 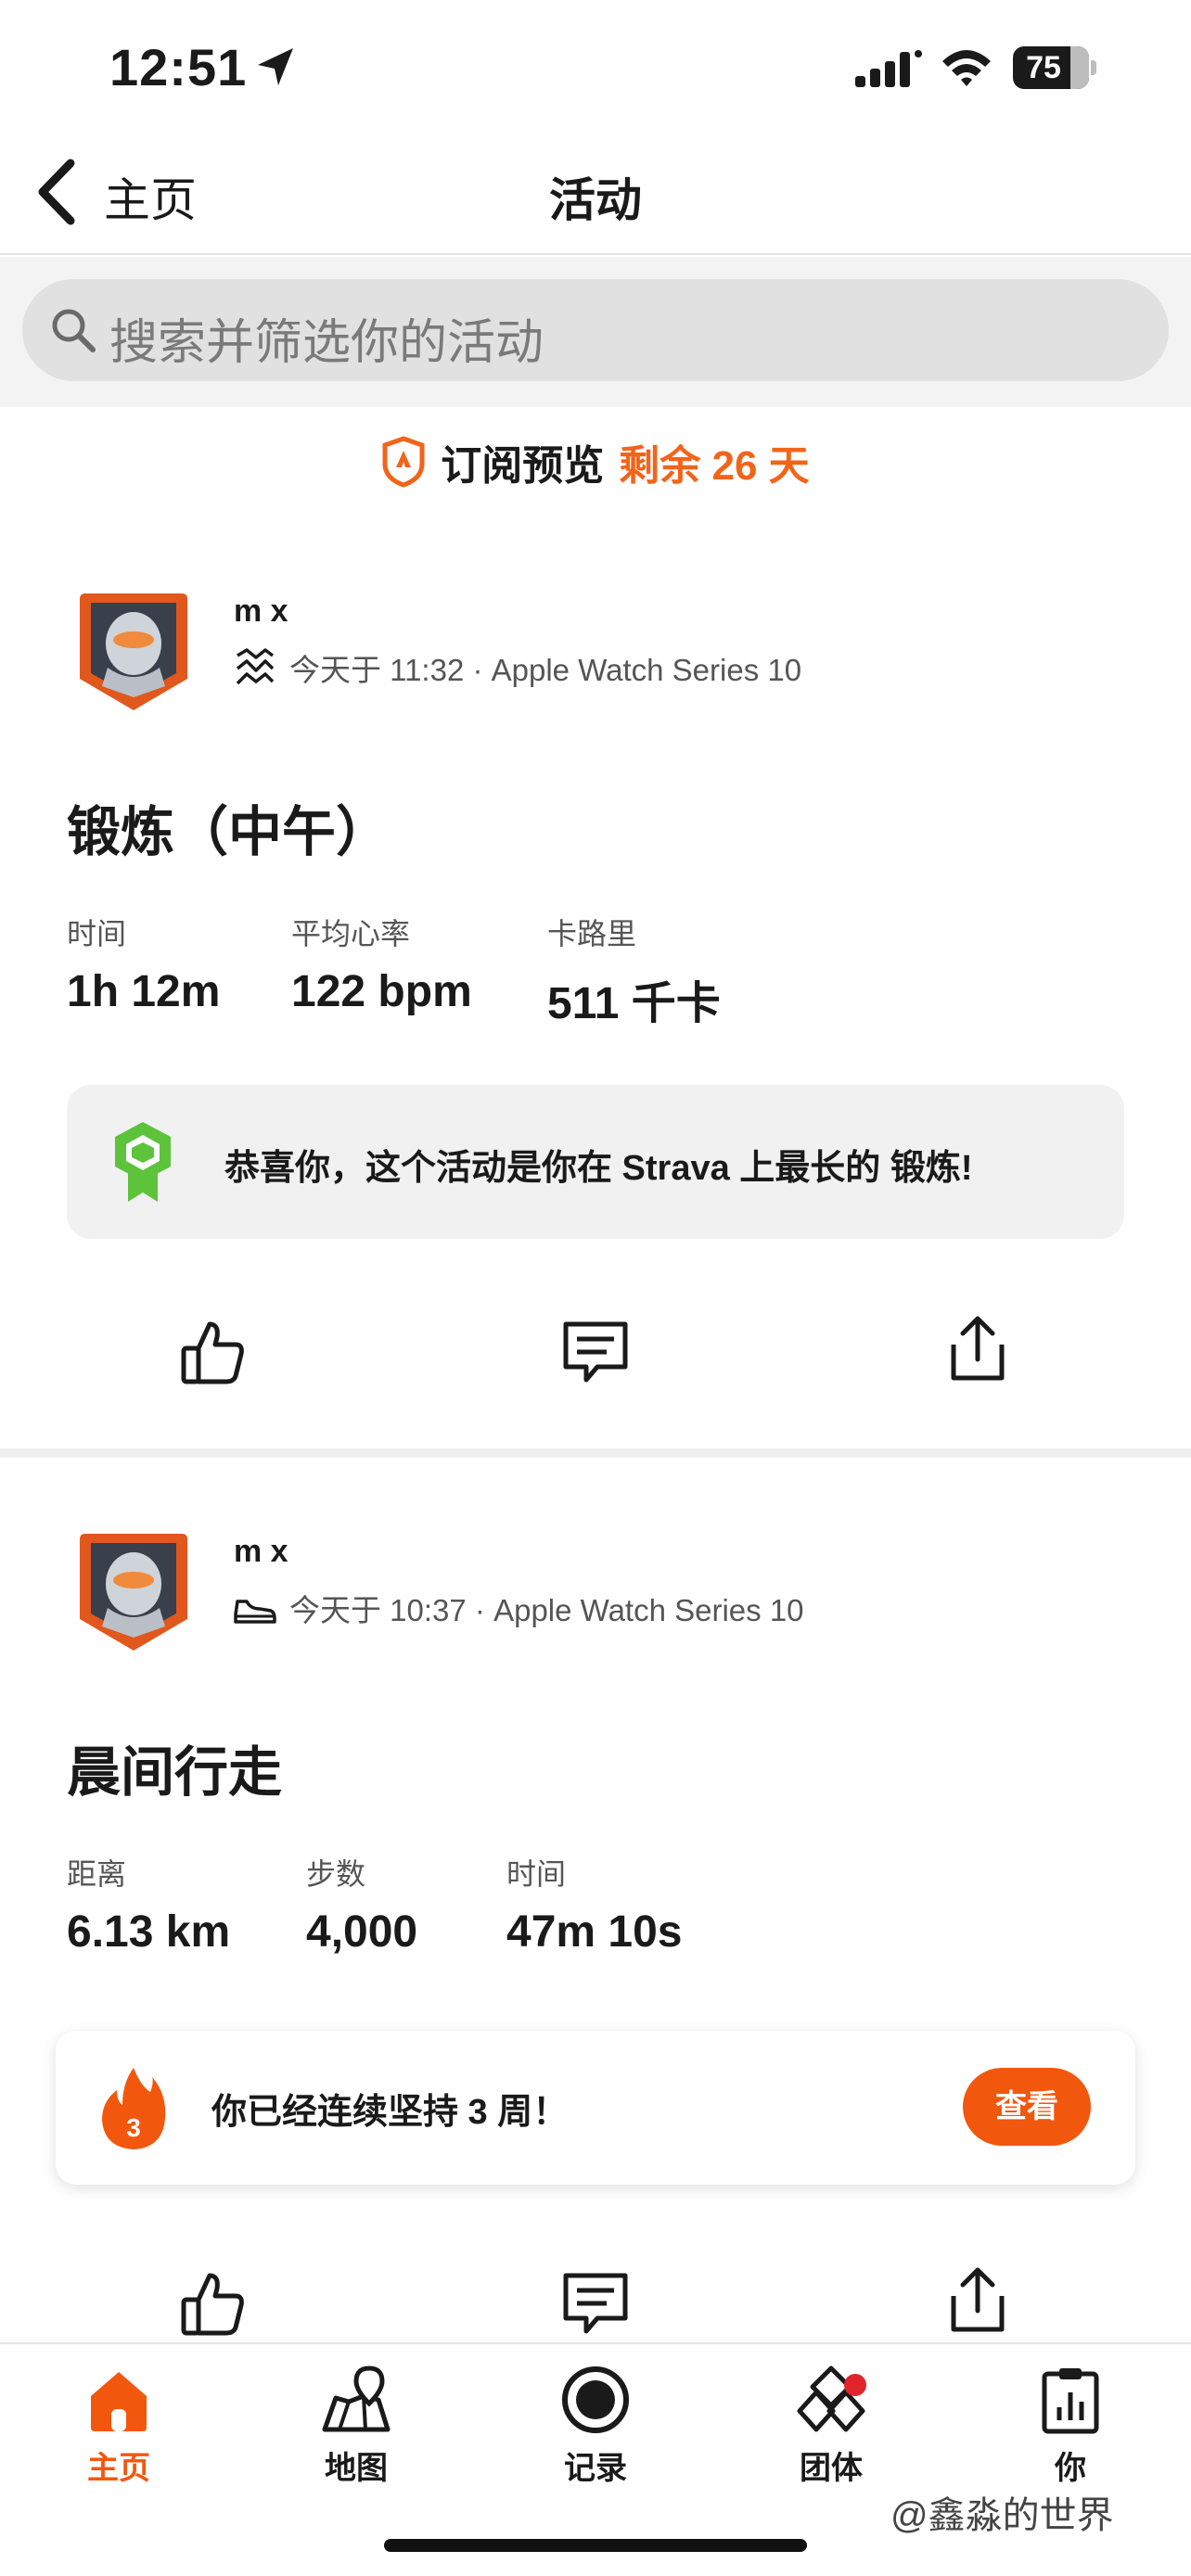 I want to click on home-indicator, so click(x=595, y=2545).